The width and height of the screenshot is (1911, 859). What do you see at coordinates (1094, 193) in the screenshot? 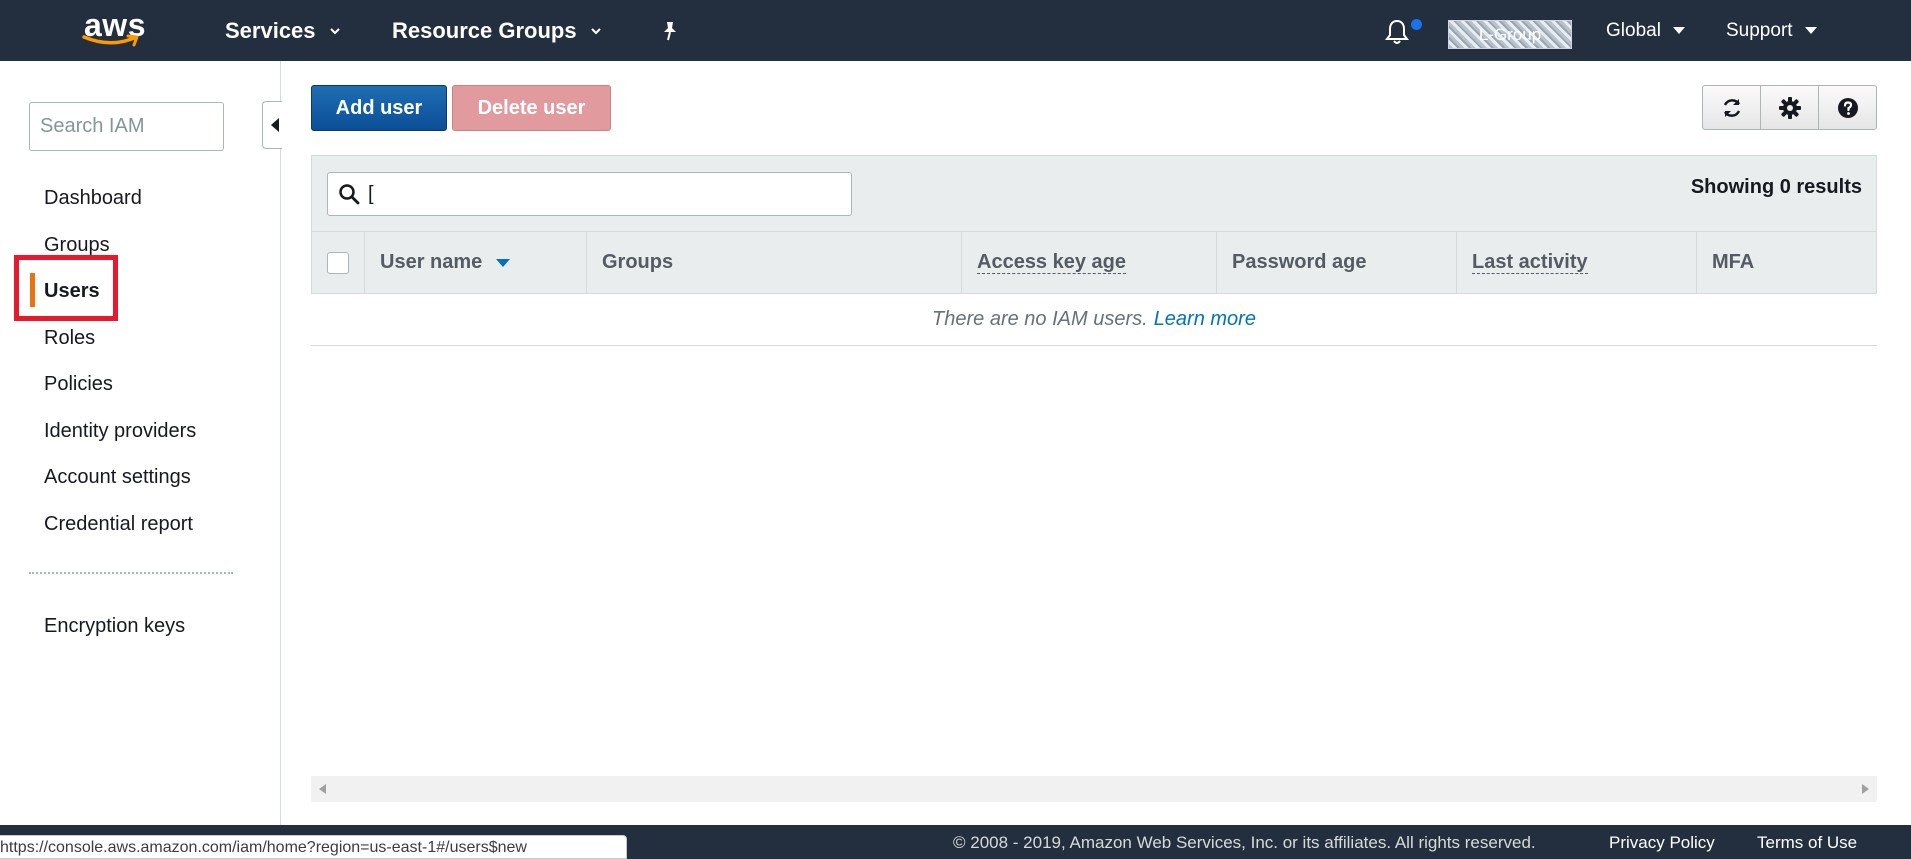
I see `table-filter-bar: [ Showing 0 results` at bounding box center [1094, 193].